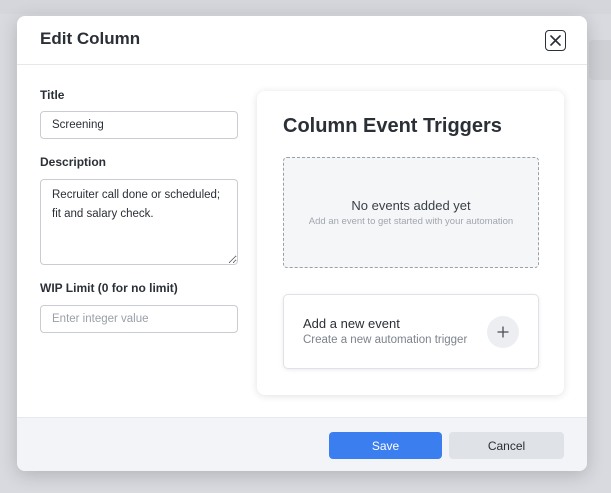 Image resolution: width=611 pixels, height=493 pixels. I want to click on modal-footer: Save Cancel, so click(302, 444).